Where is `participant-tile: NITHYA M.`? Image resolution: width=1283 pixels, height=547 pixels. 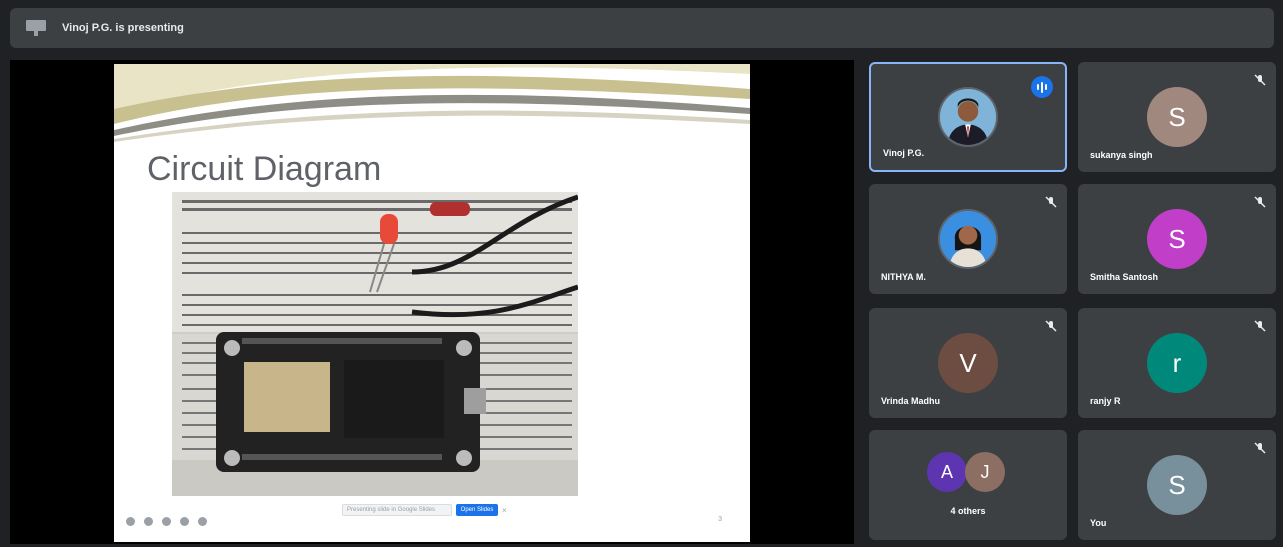 participant-tile: NITHYA M. is located at coordinates (968, 239).